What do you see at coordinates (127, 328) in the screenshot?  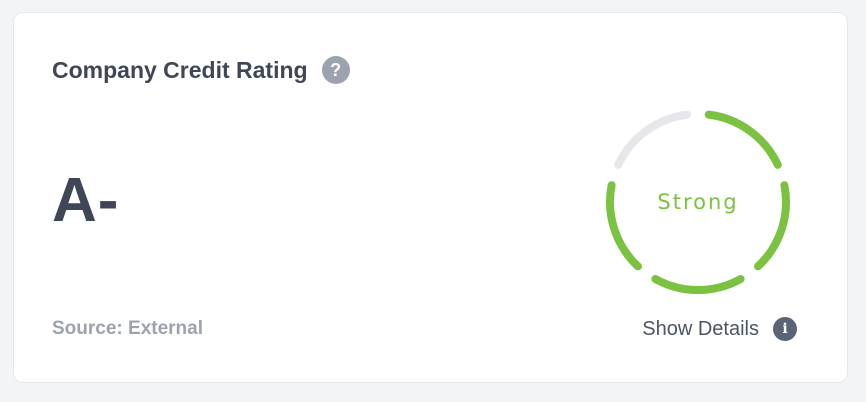 I see `source-label: Source: External` at bounding box center [127, 328].